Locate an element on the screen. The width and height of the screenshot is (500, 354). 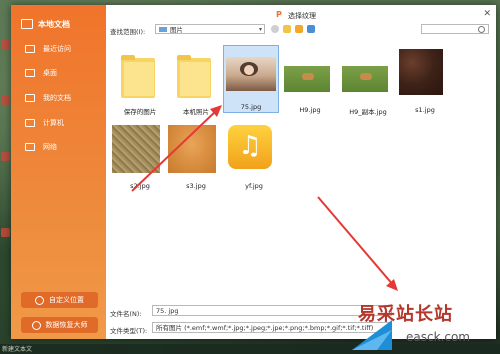
sidebar-item-desktop: 桌面 is located at coordinates (64, 73).